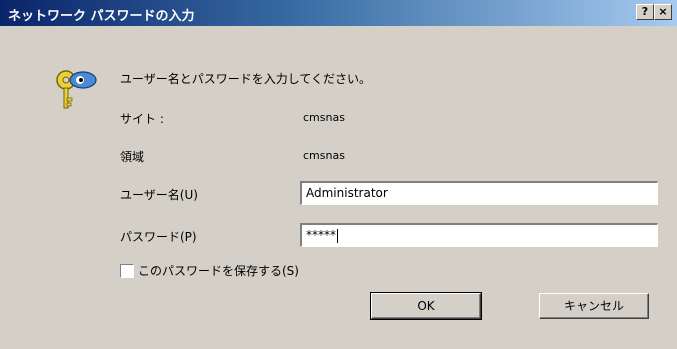 This screenshot has height=349, width=677. I want to click on save-password-label: このパスワードを保存する(S), so click(218, 270).